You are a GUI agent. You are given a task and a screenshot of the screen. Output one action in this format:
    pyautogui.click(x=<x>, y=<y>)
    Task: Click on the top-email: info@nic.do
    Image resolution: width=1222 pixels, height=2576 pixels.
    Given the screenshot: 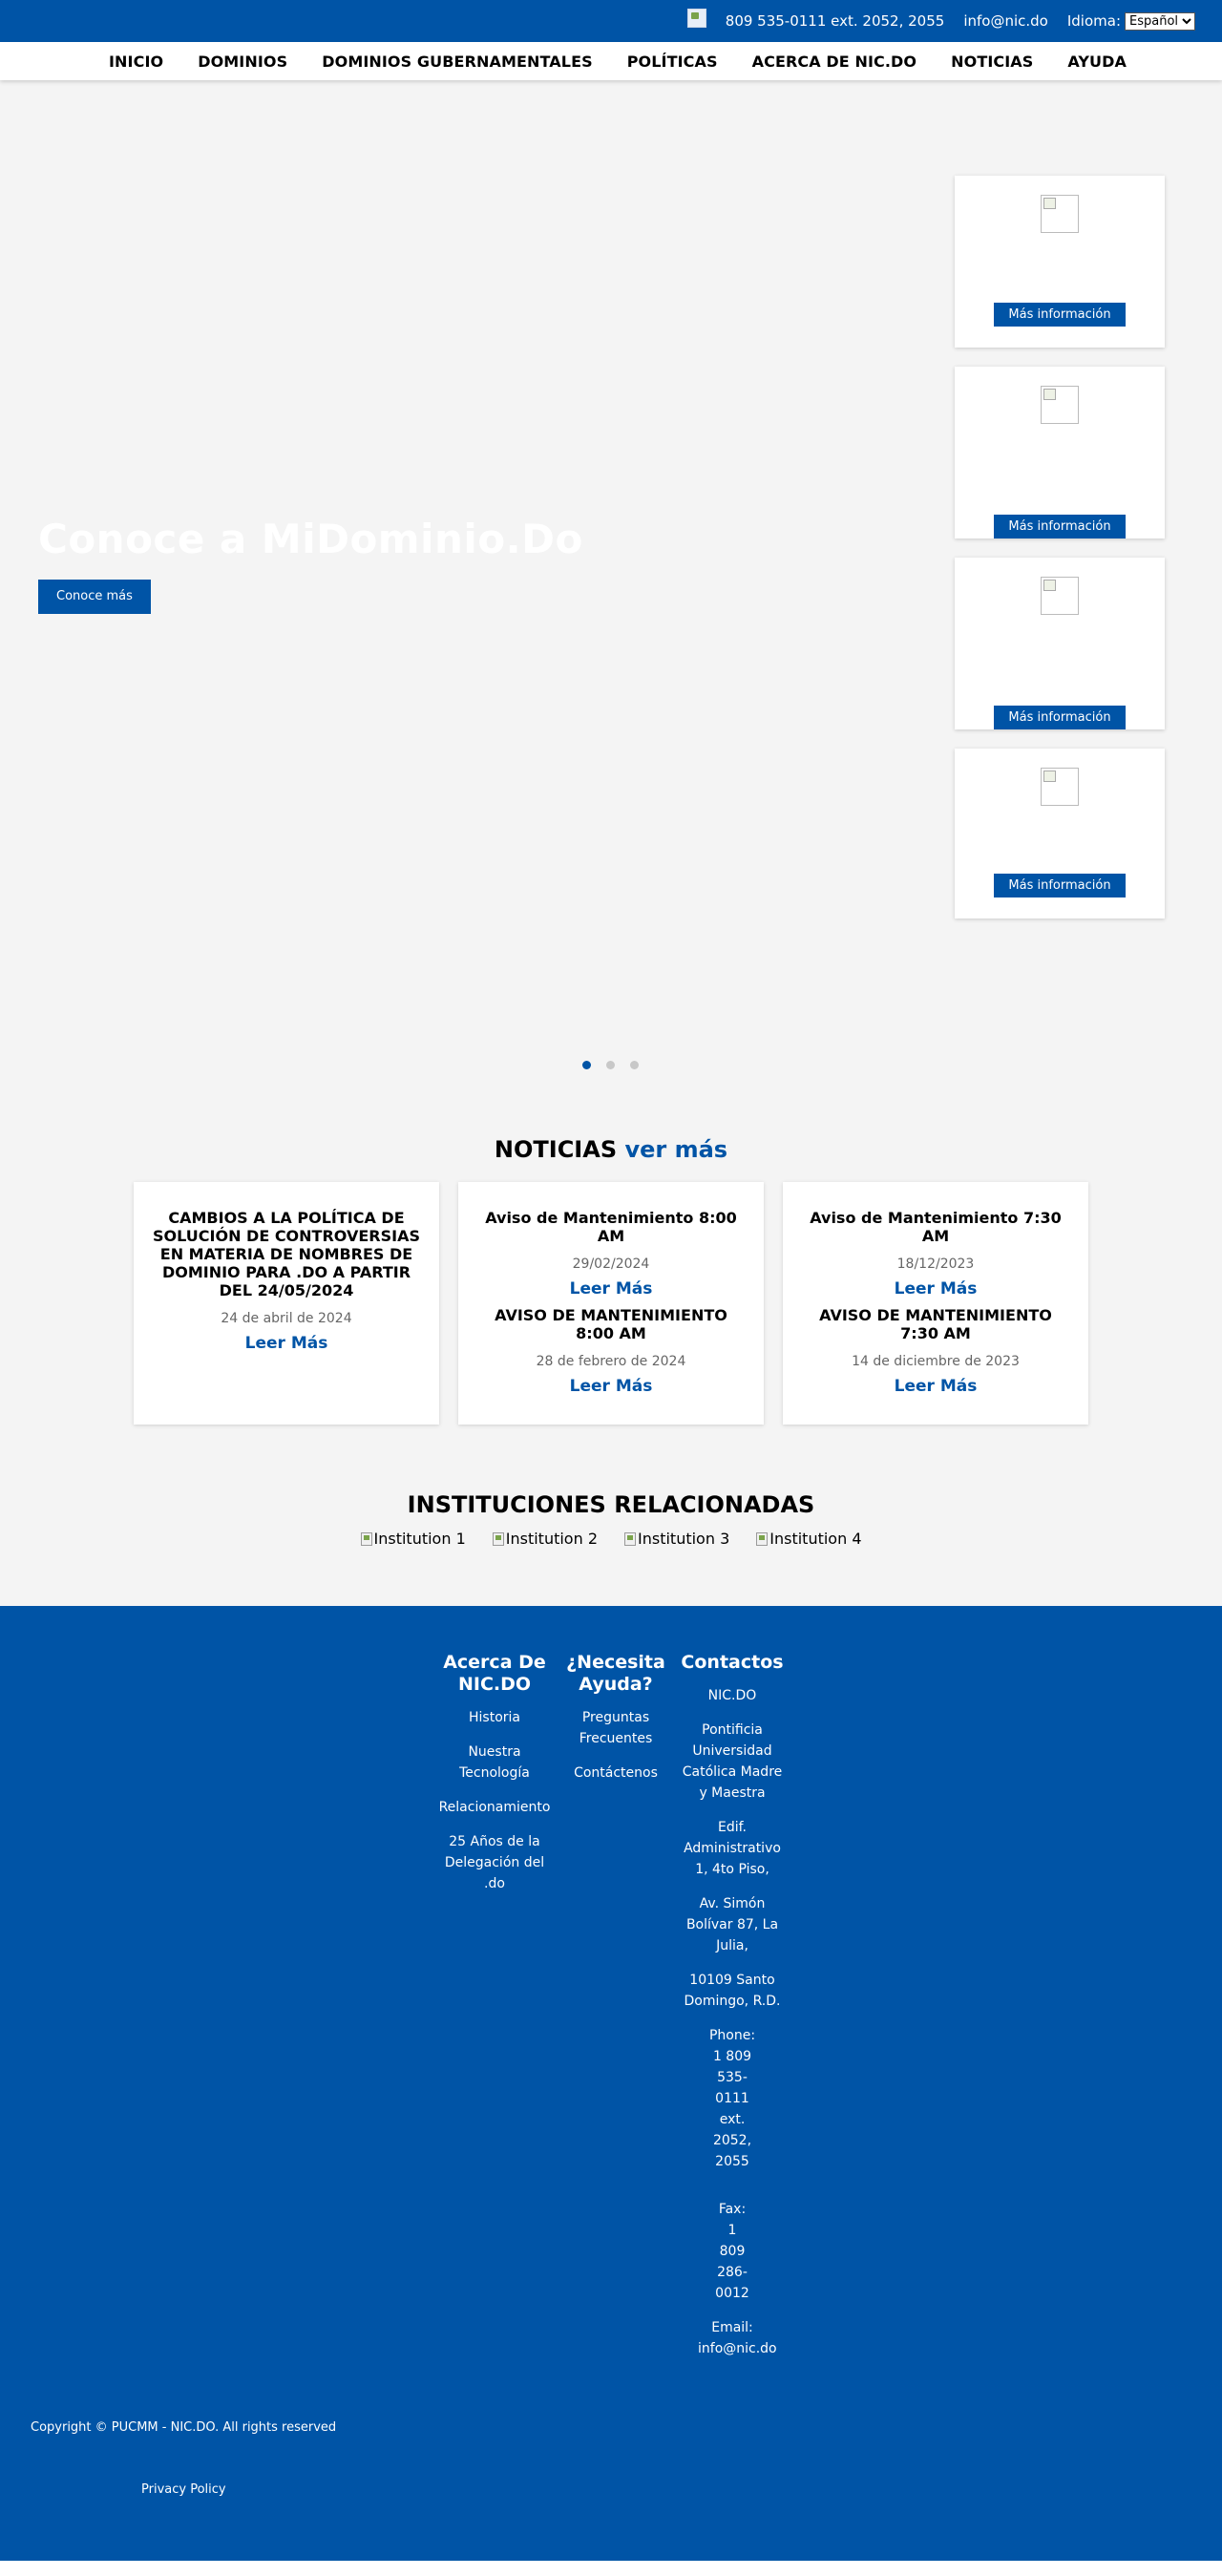 What is the action you would take?
    pyautogui.click(x=1005, y=21)
    